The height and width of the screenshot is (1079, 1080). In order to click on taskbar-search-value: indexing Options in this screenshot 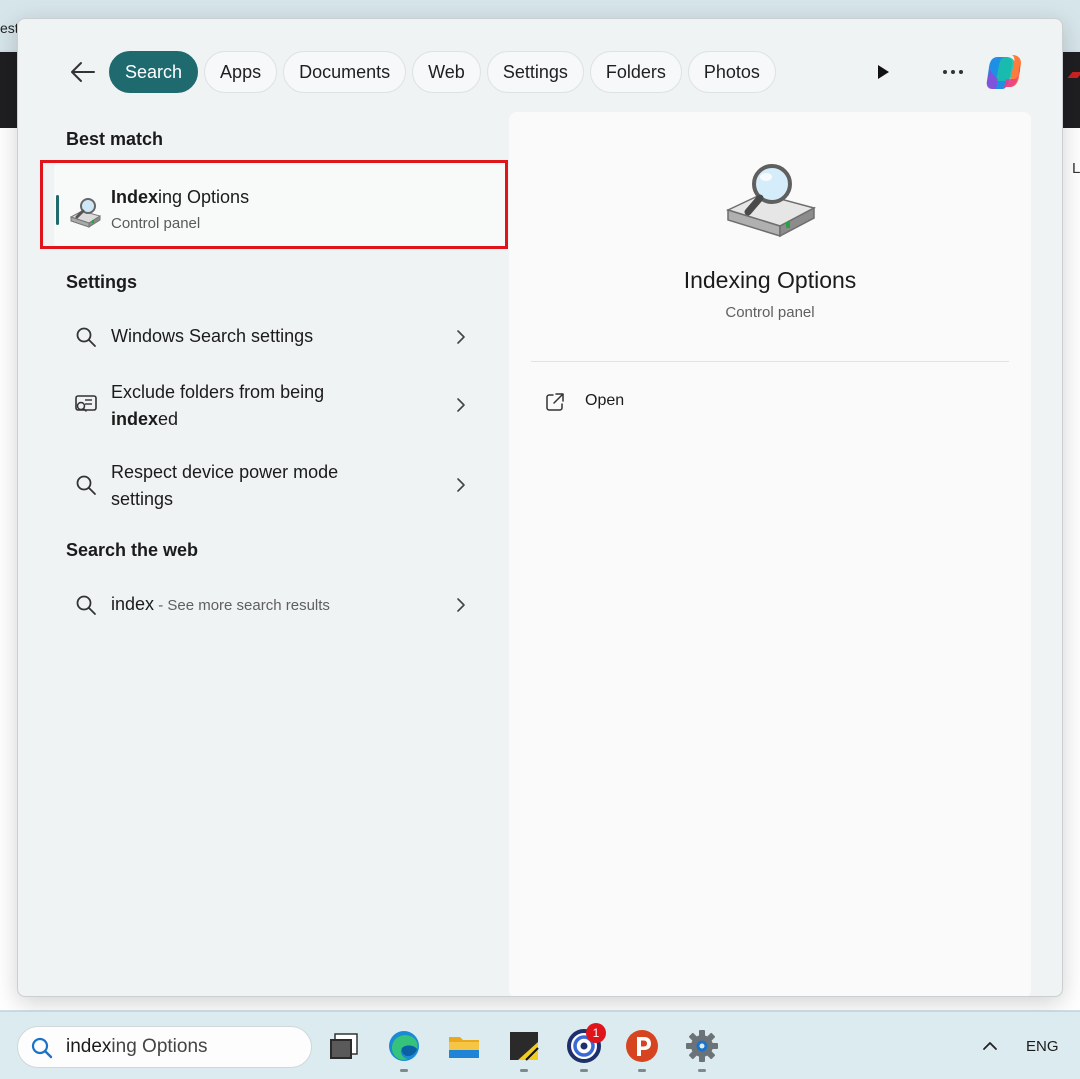, I will do `click(137, 1046)`.